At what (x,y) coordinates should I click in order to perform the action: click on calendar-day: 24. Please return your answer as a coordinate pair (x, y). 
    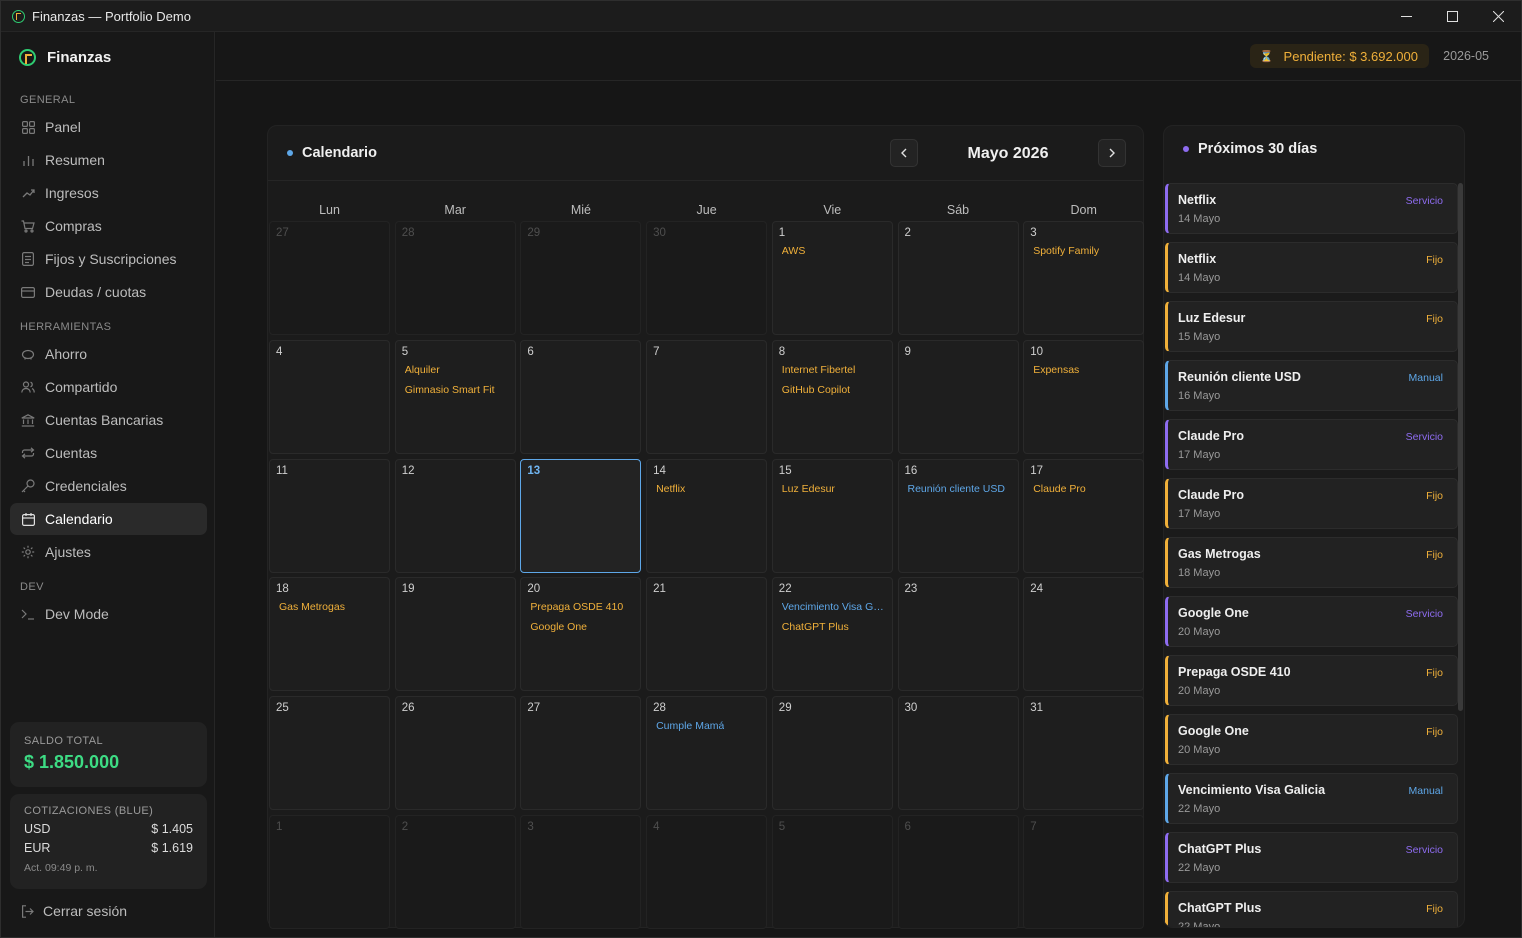
    Looking at the image, I should click on (1084, 634).